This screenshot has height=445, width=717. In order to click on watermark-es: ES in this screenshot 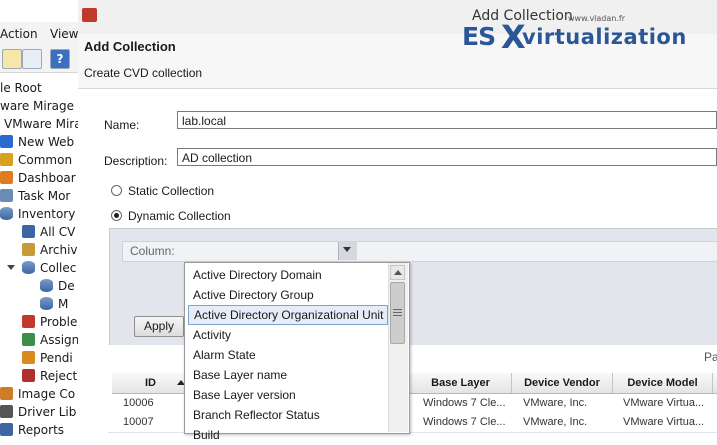, I will do `click(479, 36)`.